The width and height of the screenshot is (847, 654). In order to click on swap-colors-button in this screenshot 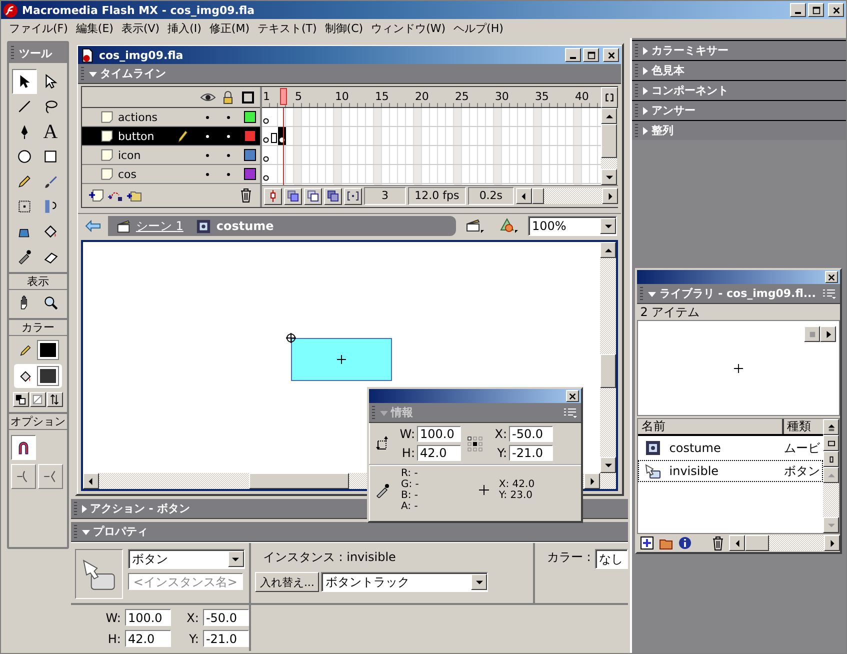, I will do `click(54, 399)`.